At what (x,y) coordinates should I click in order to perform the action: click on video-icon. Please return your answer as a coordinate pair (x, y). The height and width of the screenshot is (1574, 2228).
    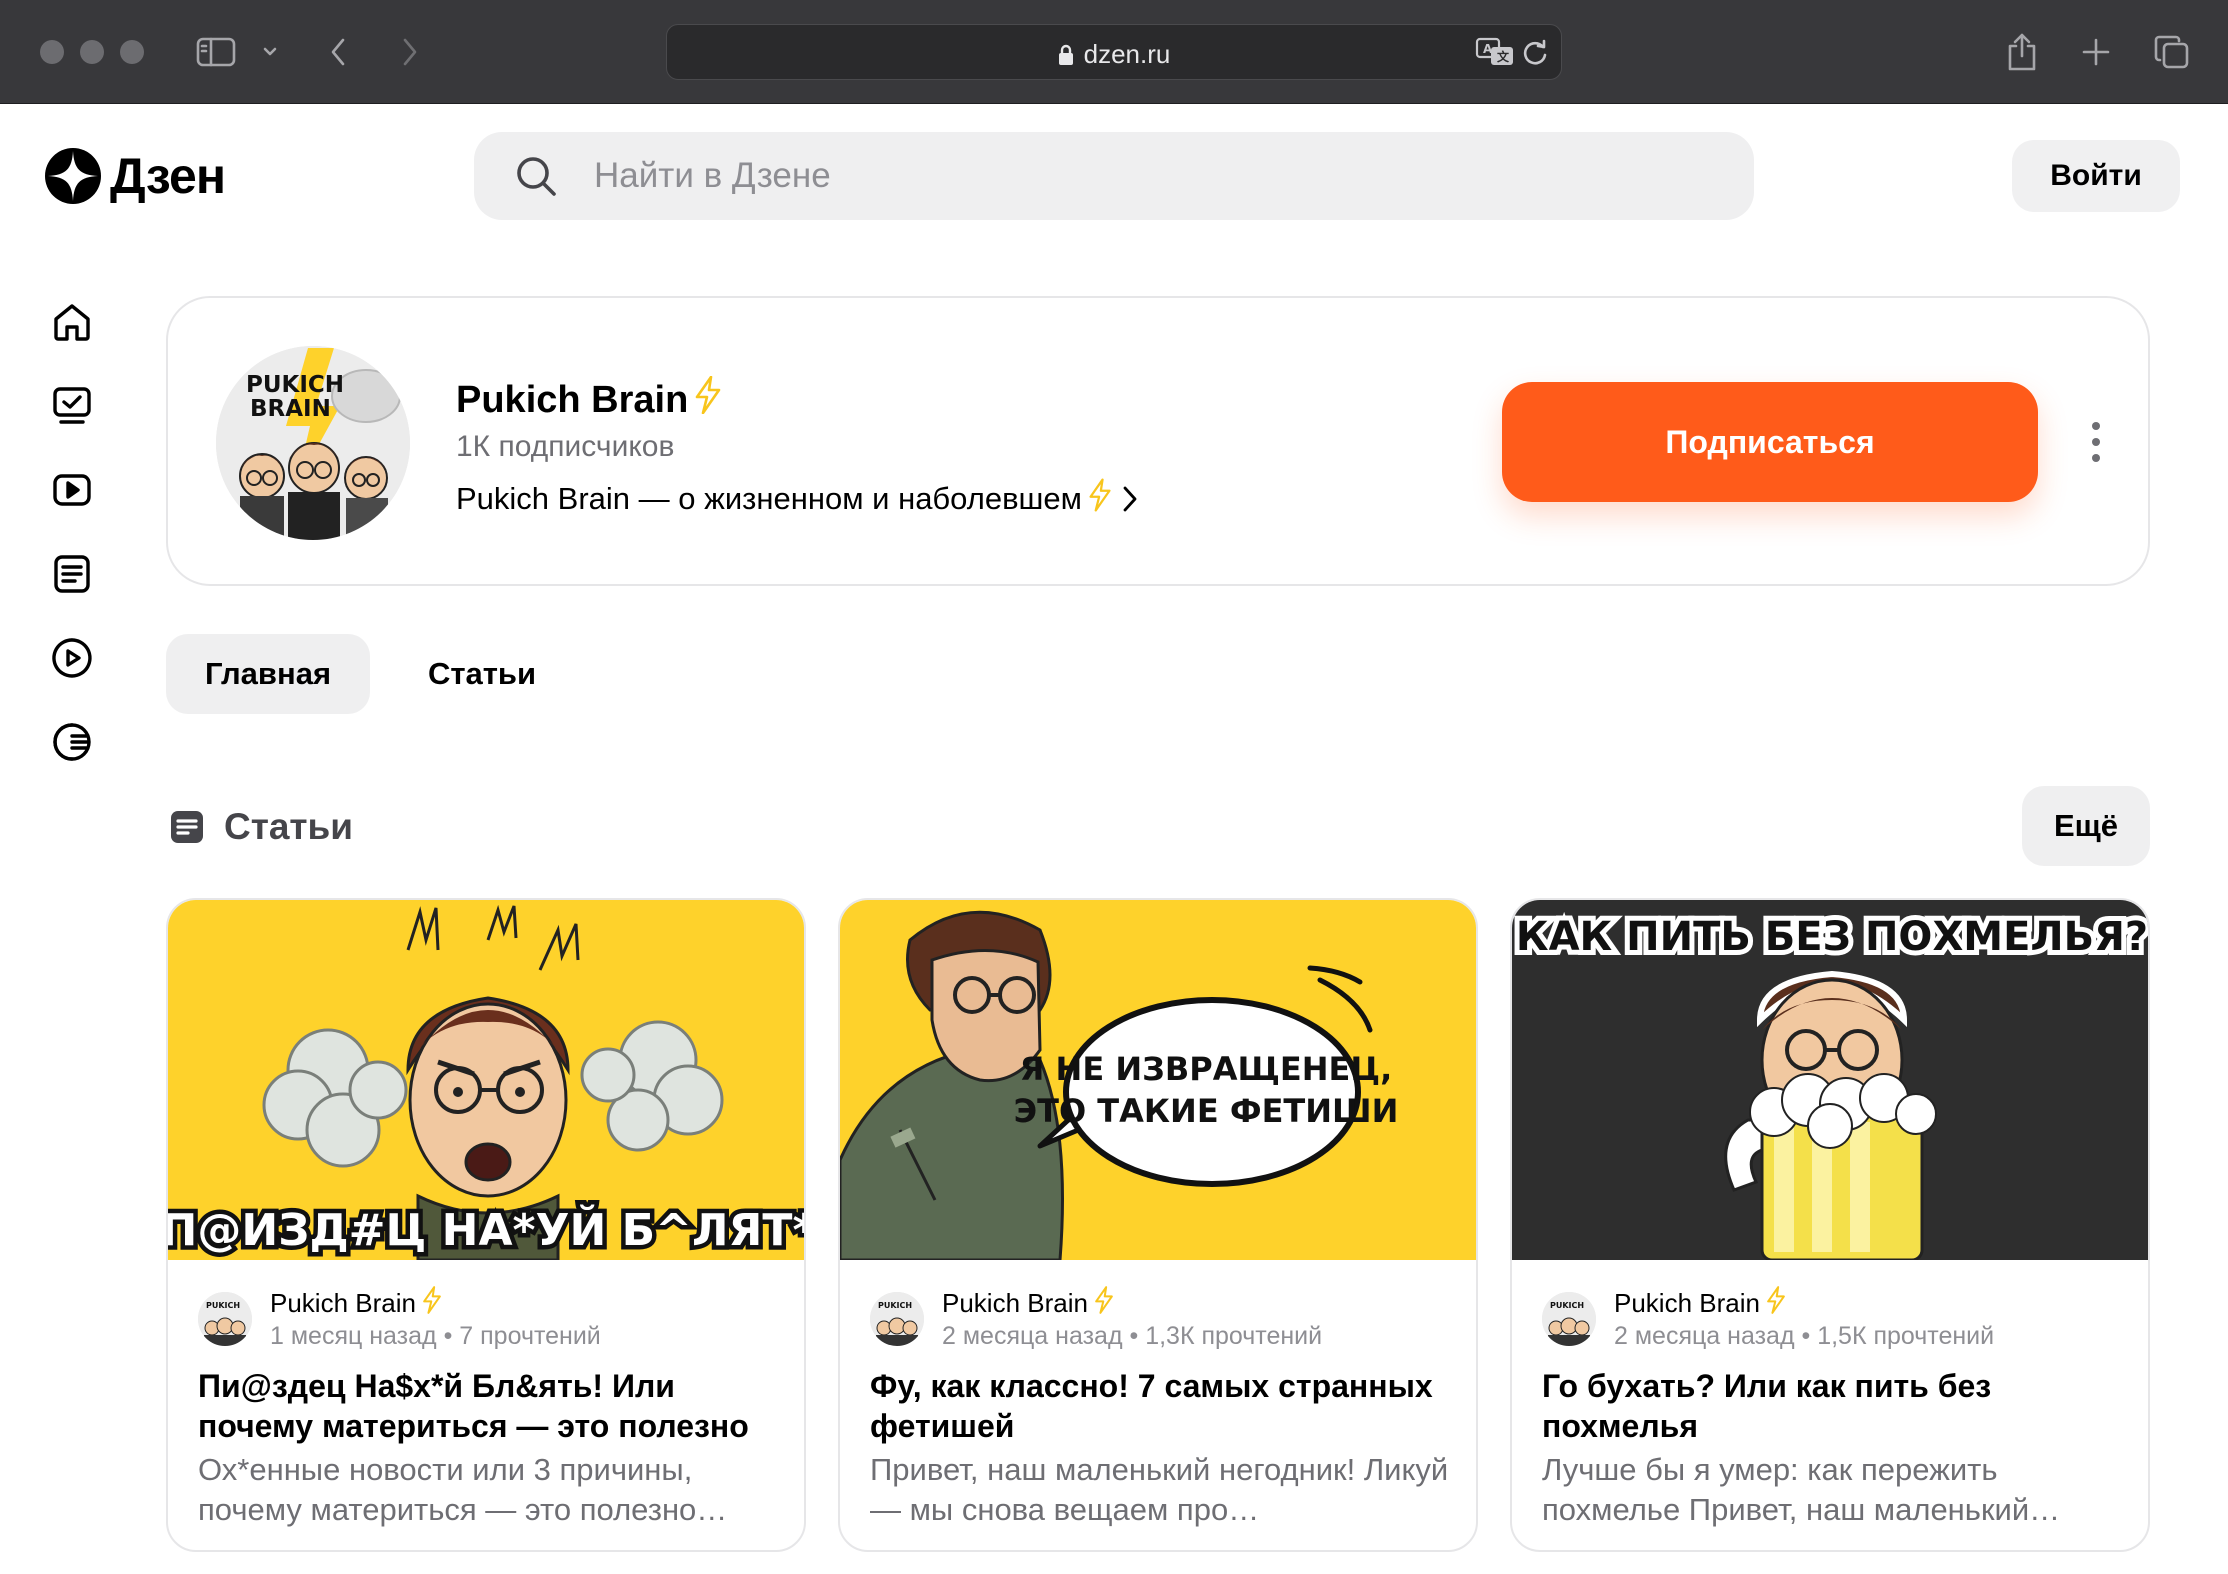
    Looking at the image, I should click on (72, 490).